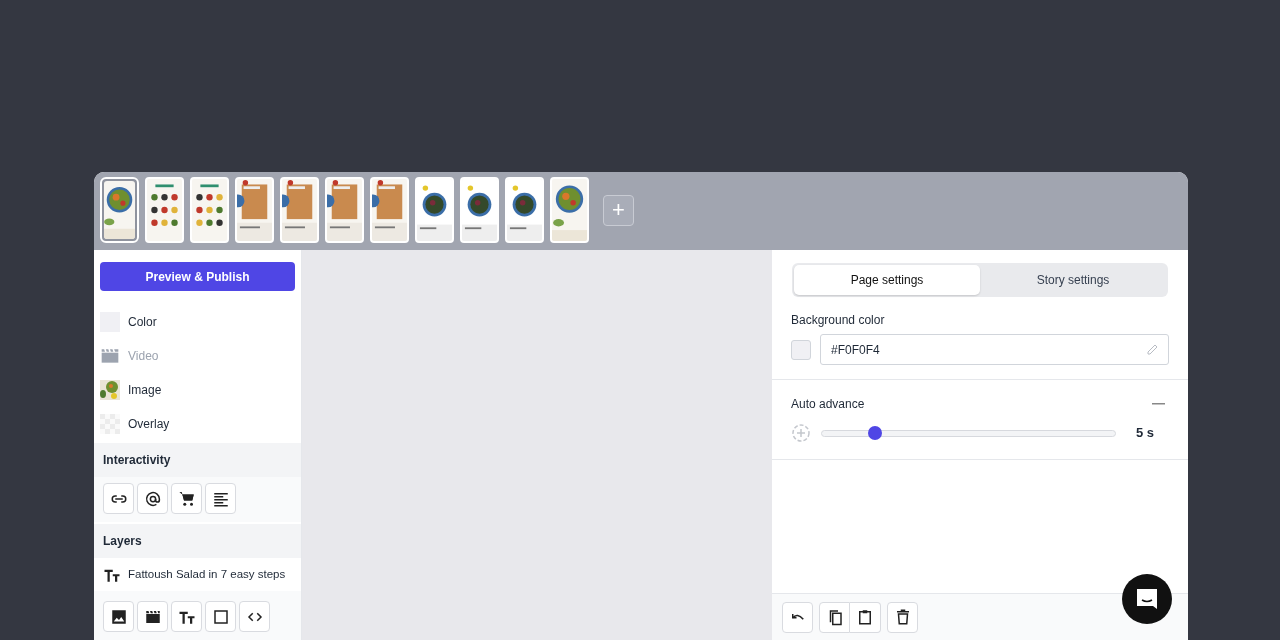 This screenshot has height=640, width=1280. I want to click on clapperboard-icon, so click(152, 616).